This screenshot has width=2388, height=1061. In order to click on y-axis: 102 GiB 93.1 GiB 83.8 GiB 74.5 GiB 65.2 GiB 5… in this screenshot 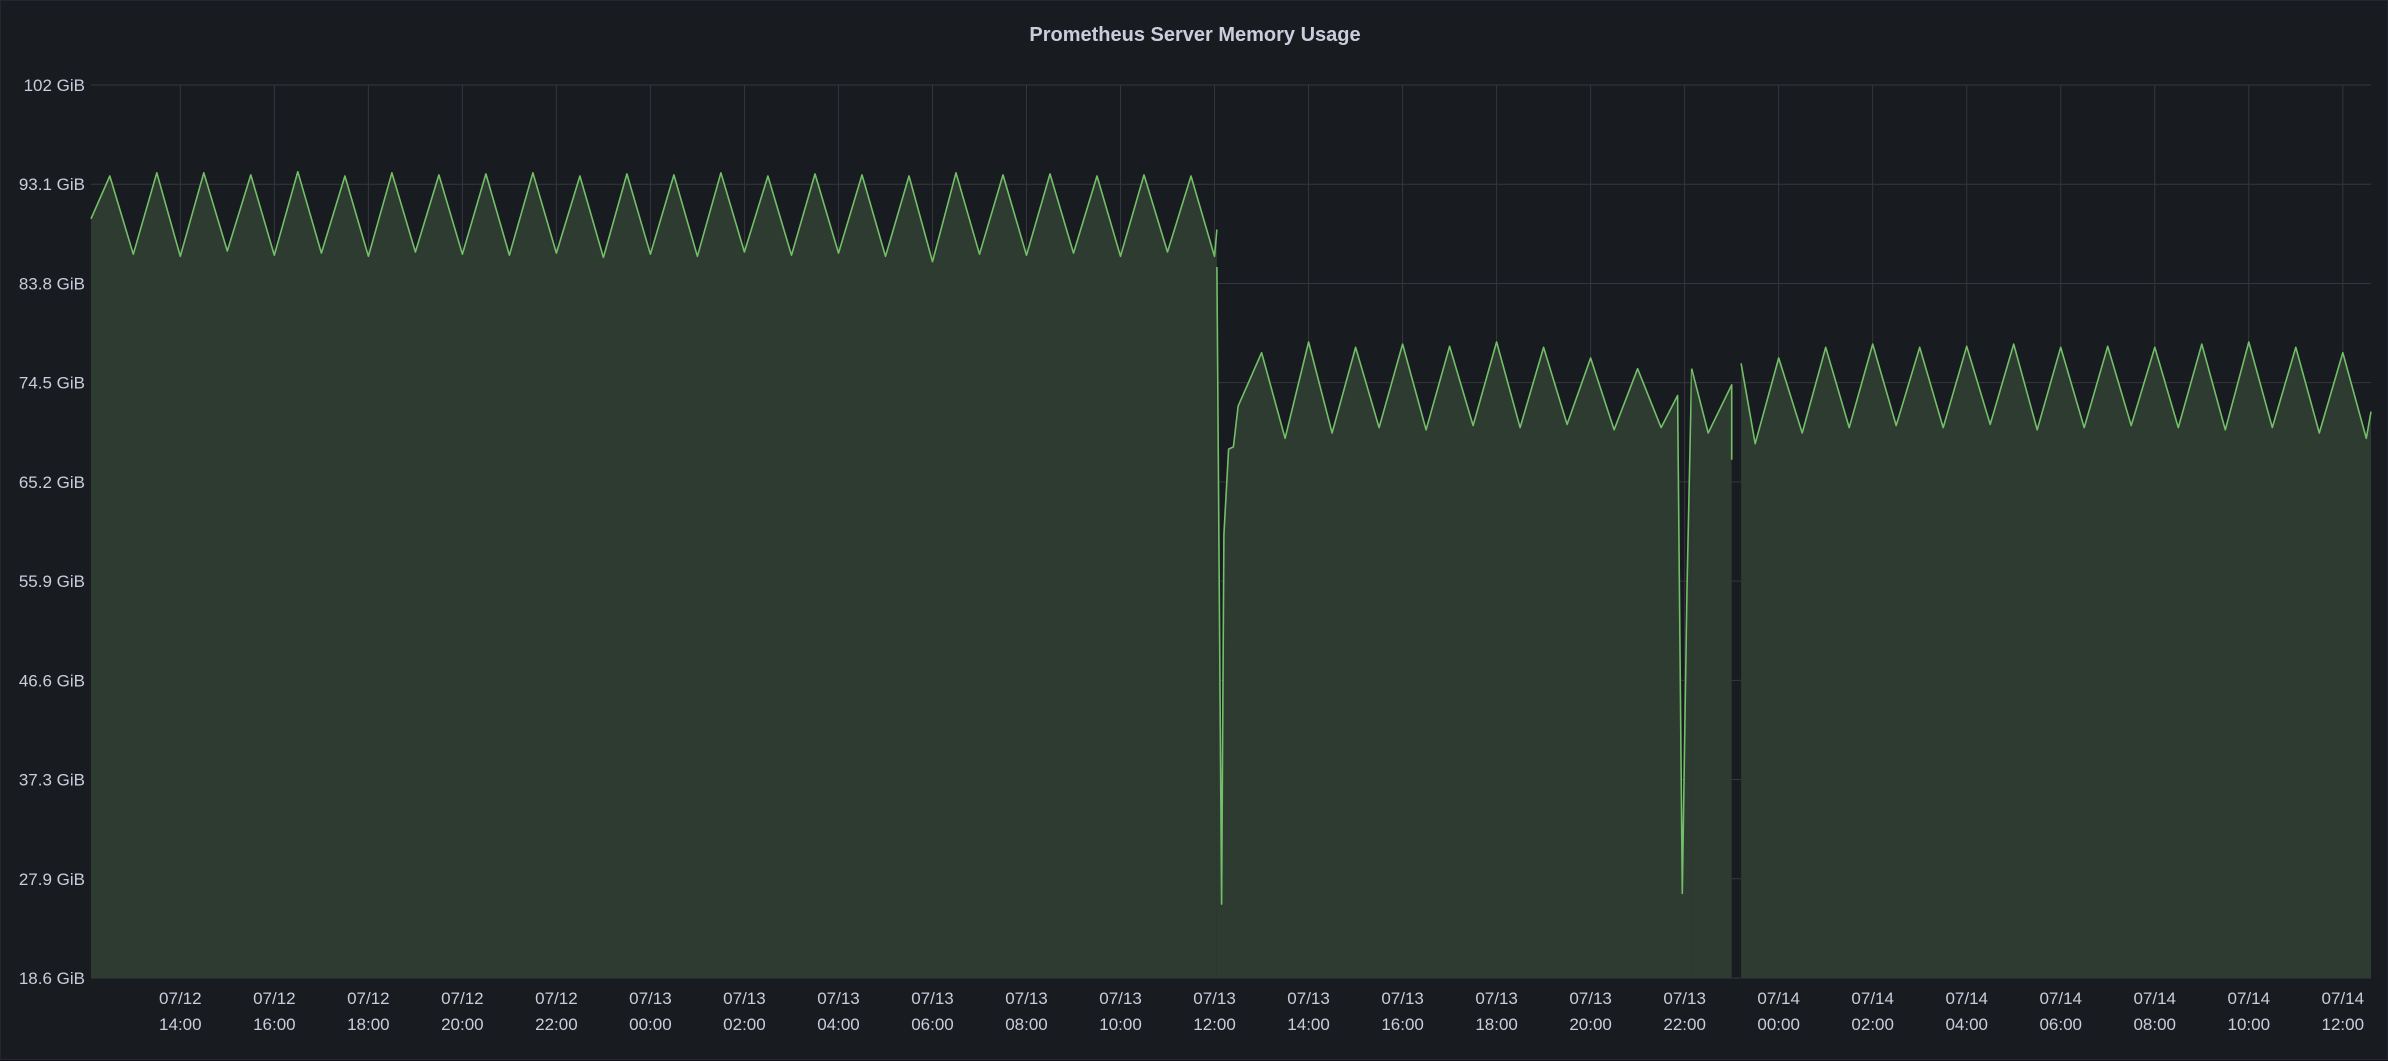, I will do `click(52, 532)`.